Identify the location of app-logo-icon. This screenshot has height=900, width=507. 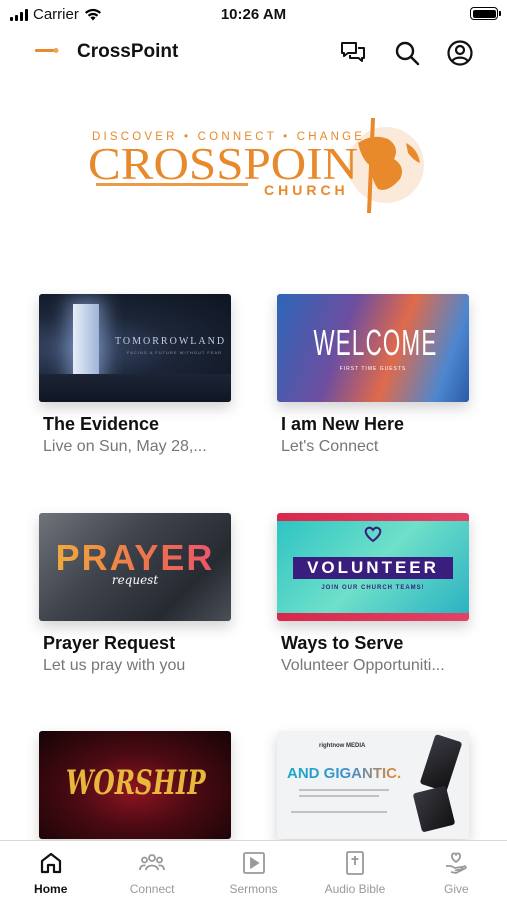
(47, 50).